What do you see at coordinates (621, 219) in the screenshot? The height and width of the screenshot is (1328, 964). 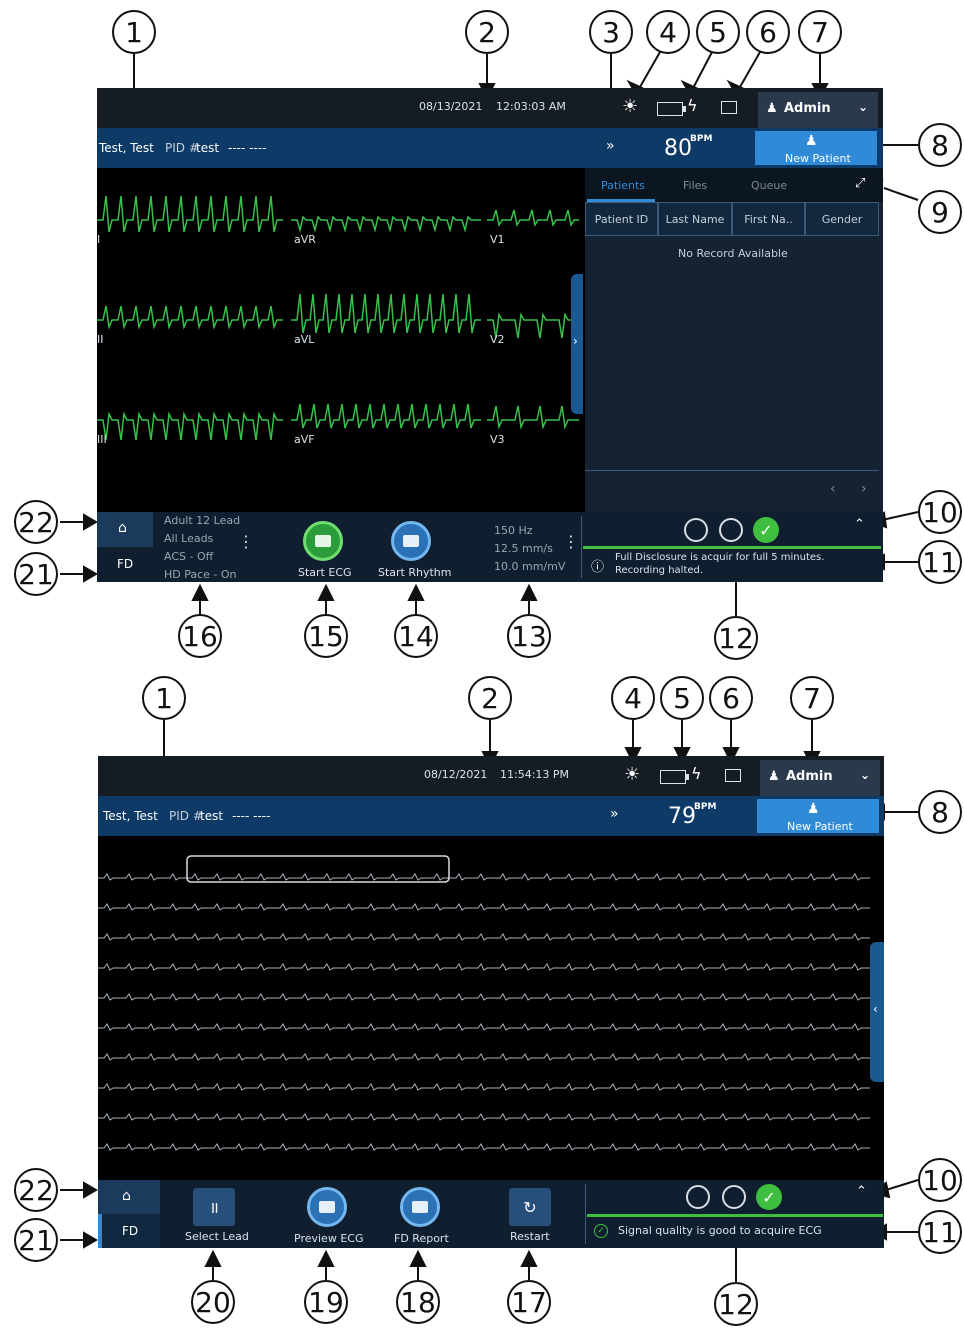 I see `column-header: Patient ID` at bounding box center [621, 219].